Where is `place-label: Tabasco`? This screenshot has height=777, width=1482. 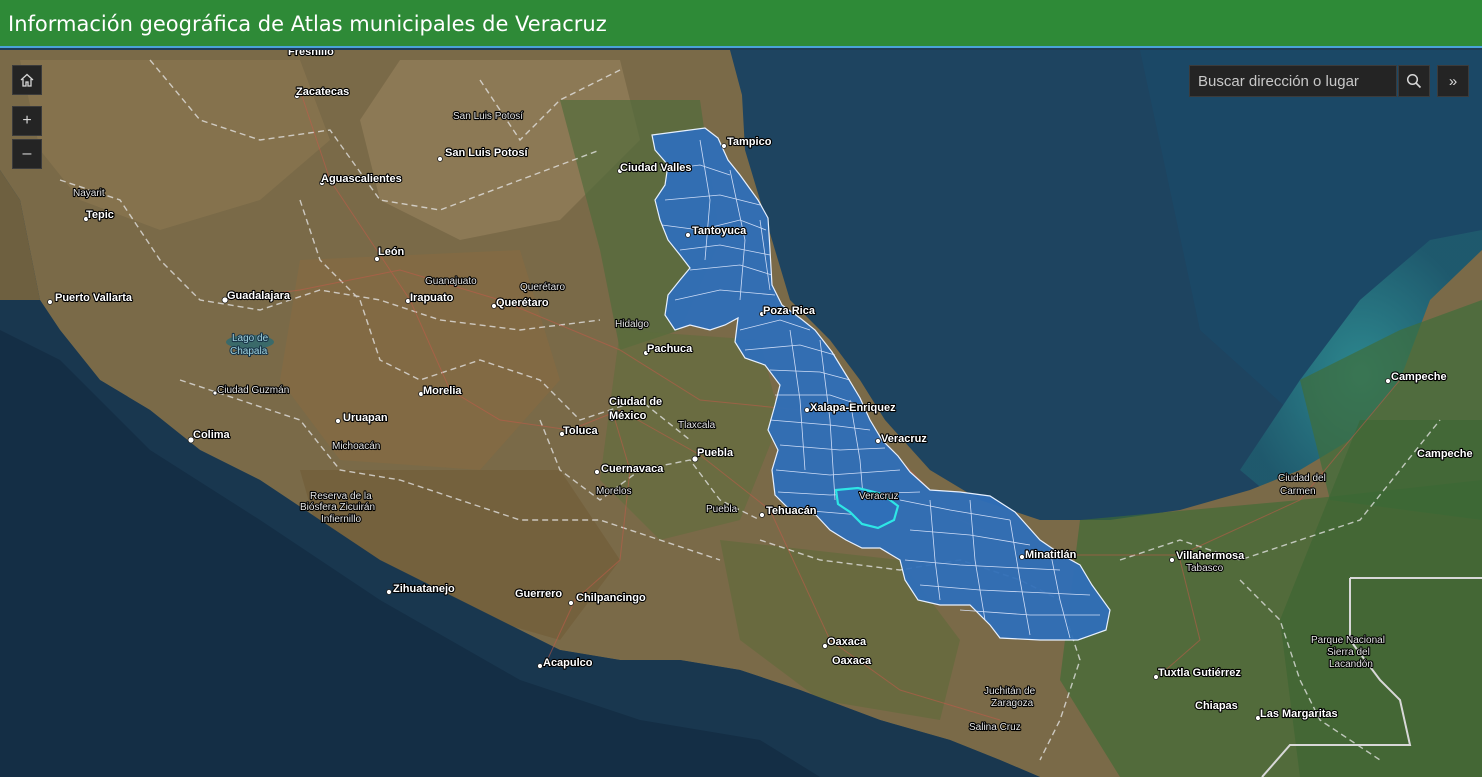
place-label: Tabasco is located at coordinates (1205, 568).